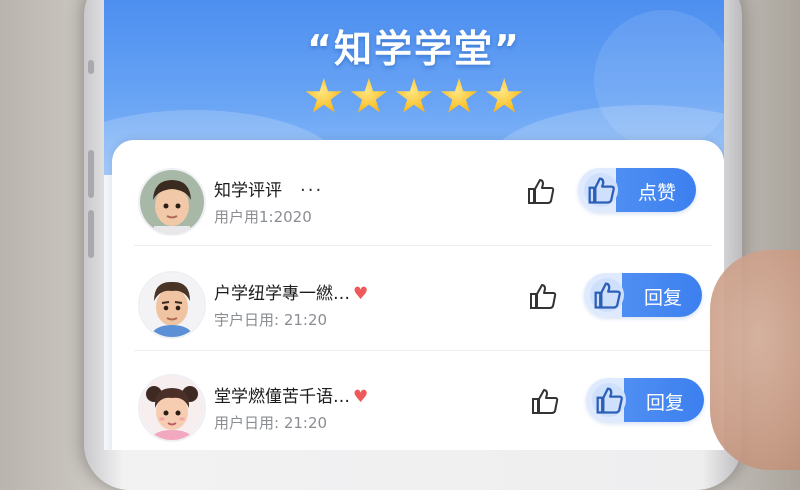 This screenshot has height=490, width=800. Describe the element at coordinates (755, 360) in the screenshot. I see `hand-finger` at that location.